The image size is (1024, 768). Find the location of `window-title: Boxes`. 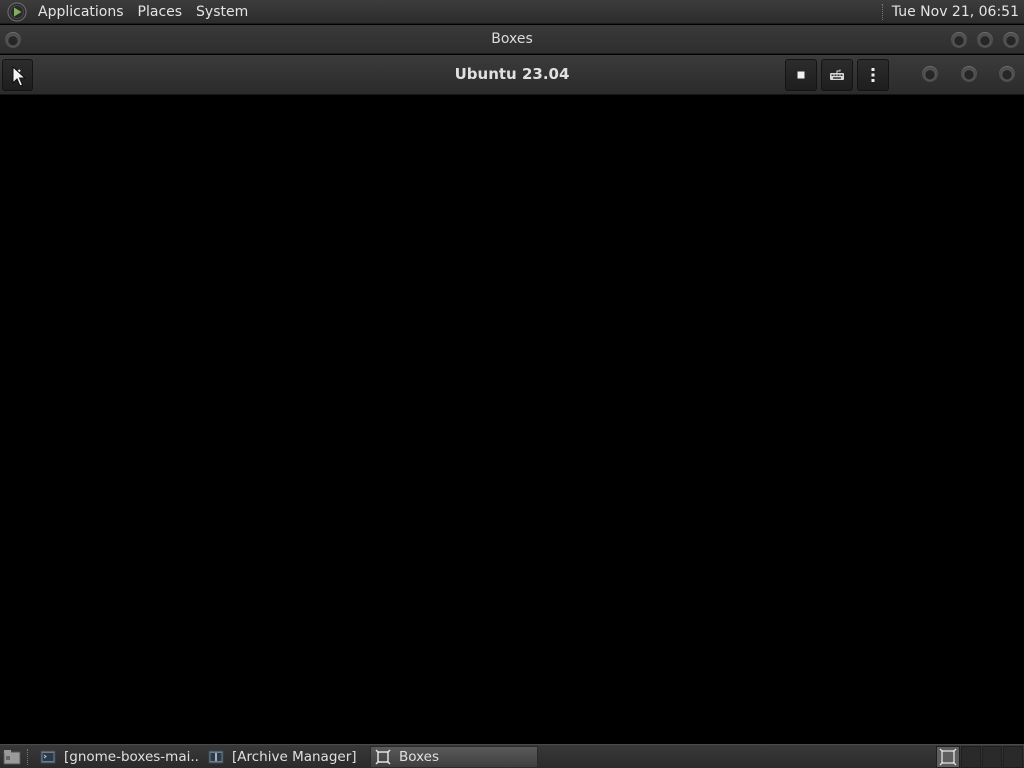

window-title: Boxes is located at coordinates (512, 39).